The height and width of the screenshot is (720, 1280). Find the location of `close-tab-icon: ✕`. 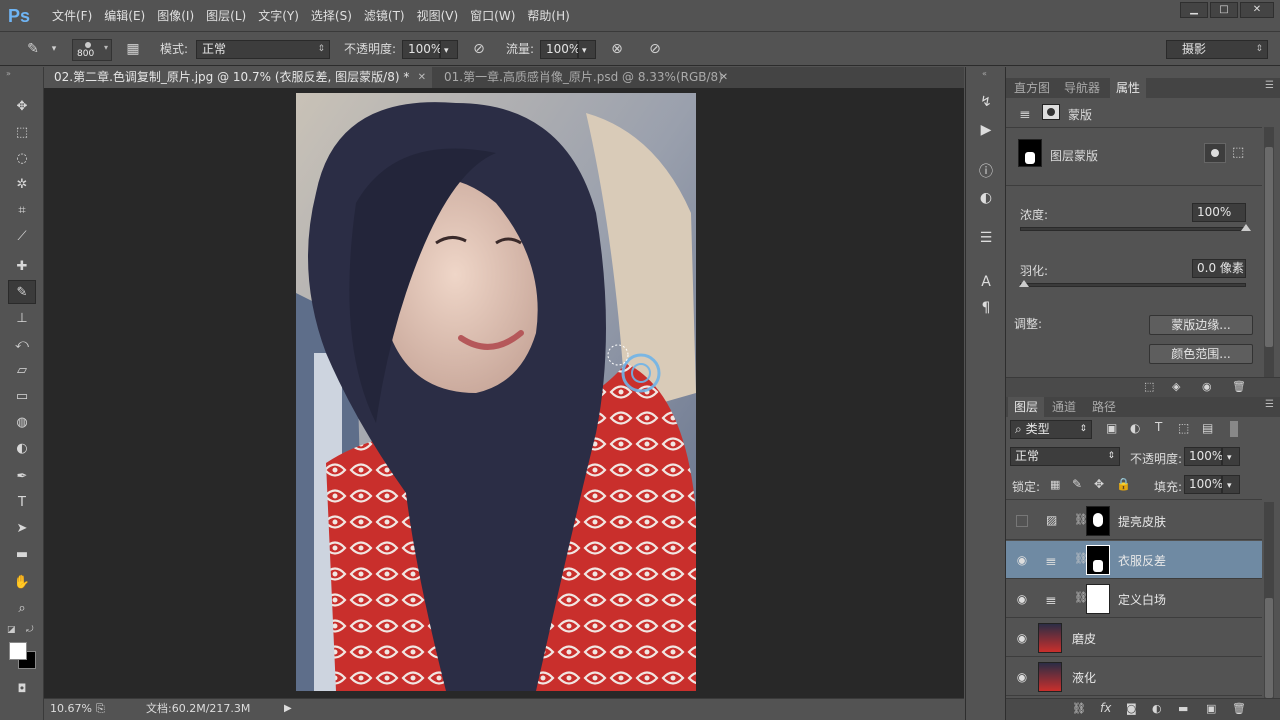

close-tab-icon: ✕ is located at coordinates (724, 77).